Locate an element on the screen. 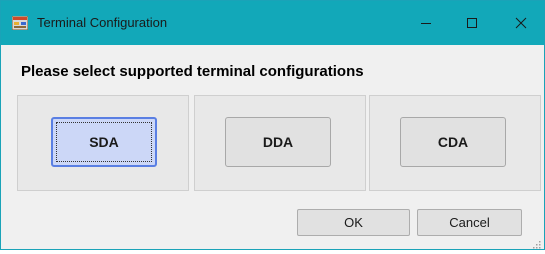  minimize-icon is located at coordinates (426, 23).